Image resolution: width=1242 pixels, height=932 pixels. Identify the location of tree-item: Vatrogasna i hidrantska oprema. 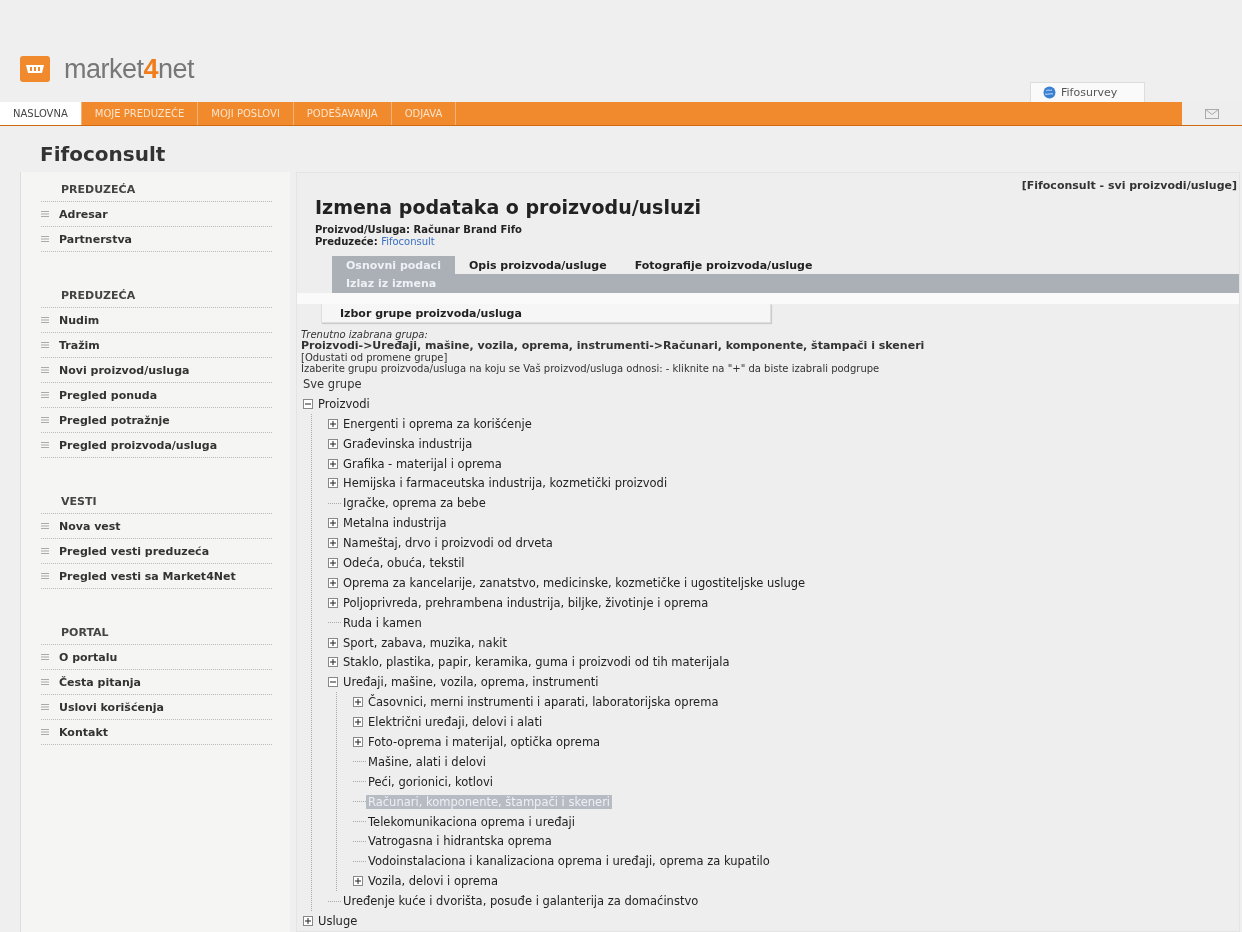
(460, 841).